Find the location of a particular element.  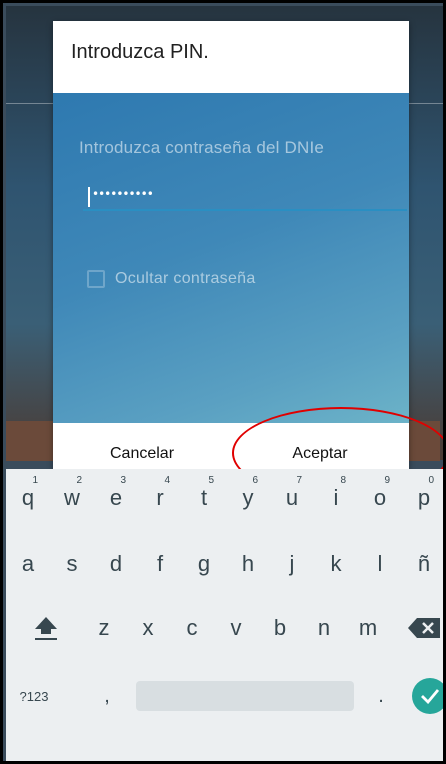

comma-key: , is located at coordinates (107, 696).